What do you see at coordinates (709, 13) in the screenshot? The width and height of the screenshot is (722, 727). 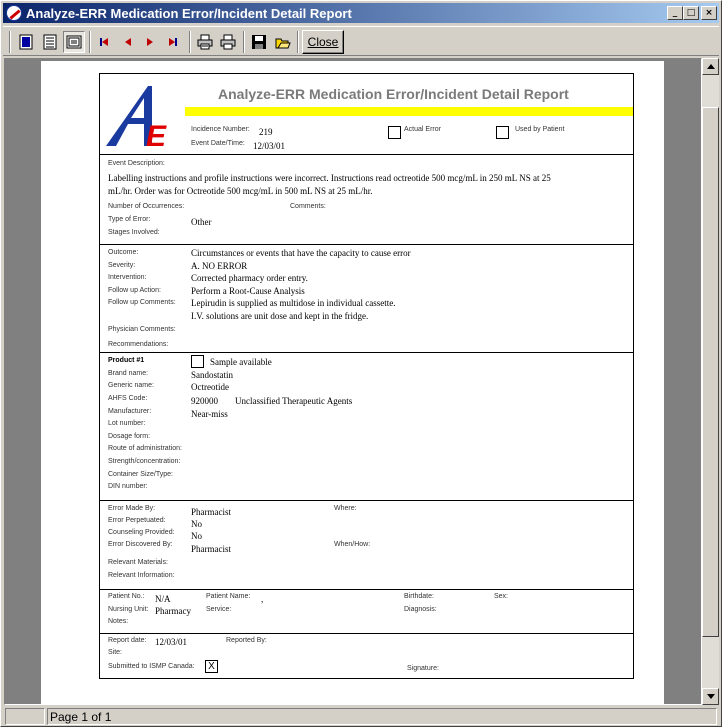 I see `close-window-button: ×` at bounding box center [709, 13].